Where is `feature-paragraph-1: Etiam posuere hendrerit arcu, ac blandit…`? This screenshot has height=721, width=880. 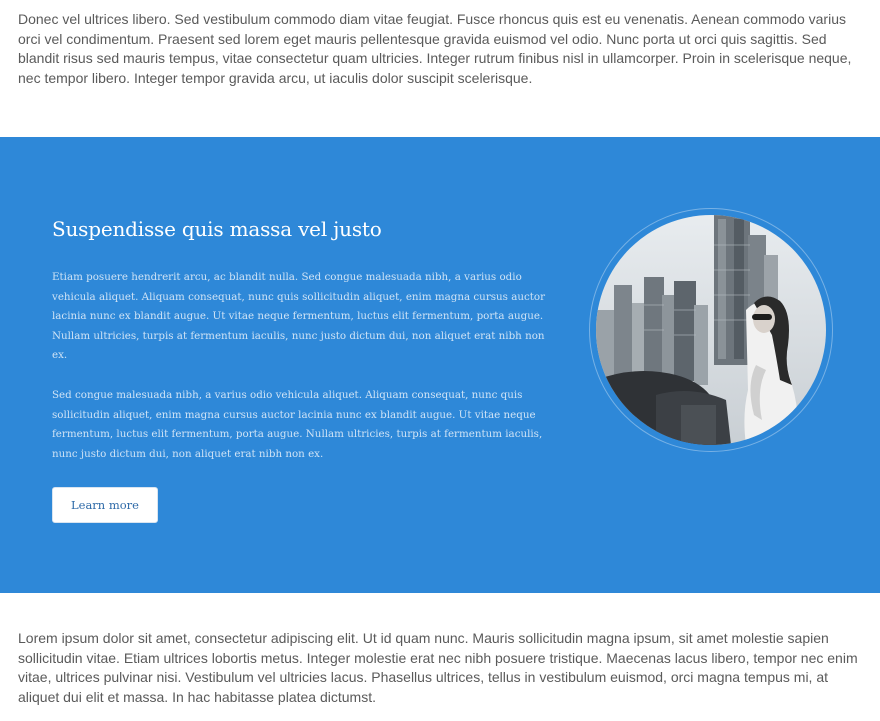 feature-paragraph-1: Etiam posuere hendrerit arcu, ac blandit… is located at coordinates (299, 316).